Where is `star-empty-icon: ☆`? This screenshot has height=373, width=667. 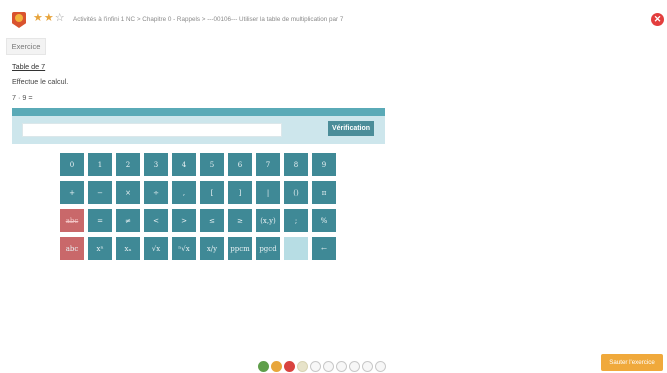 star-empty-icon: ☆ is located at coordinates (59, 18).